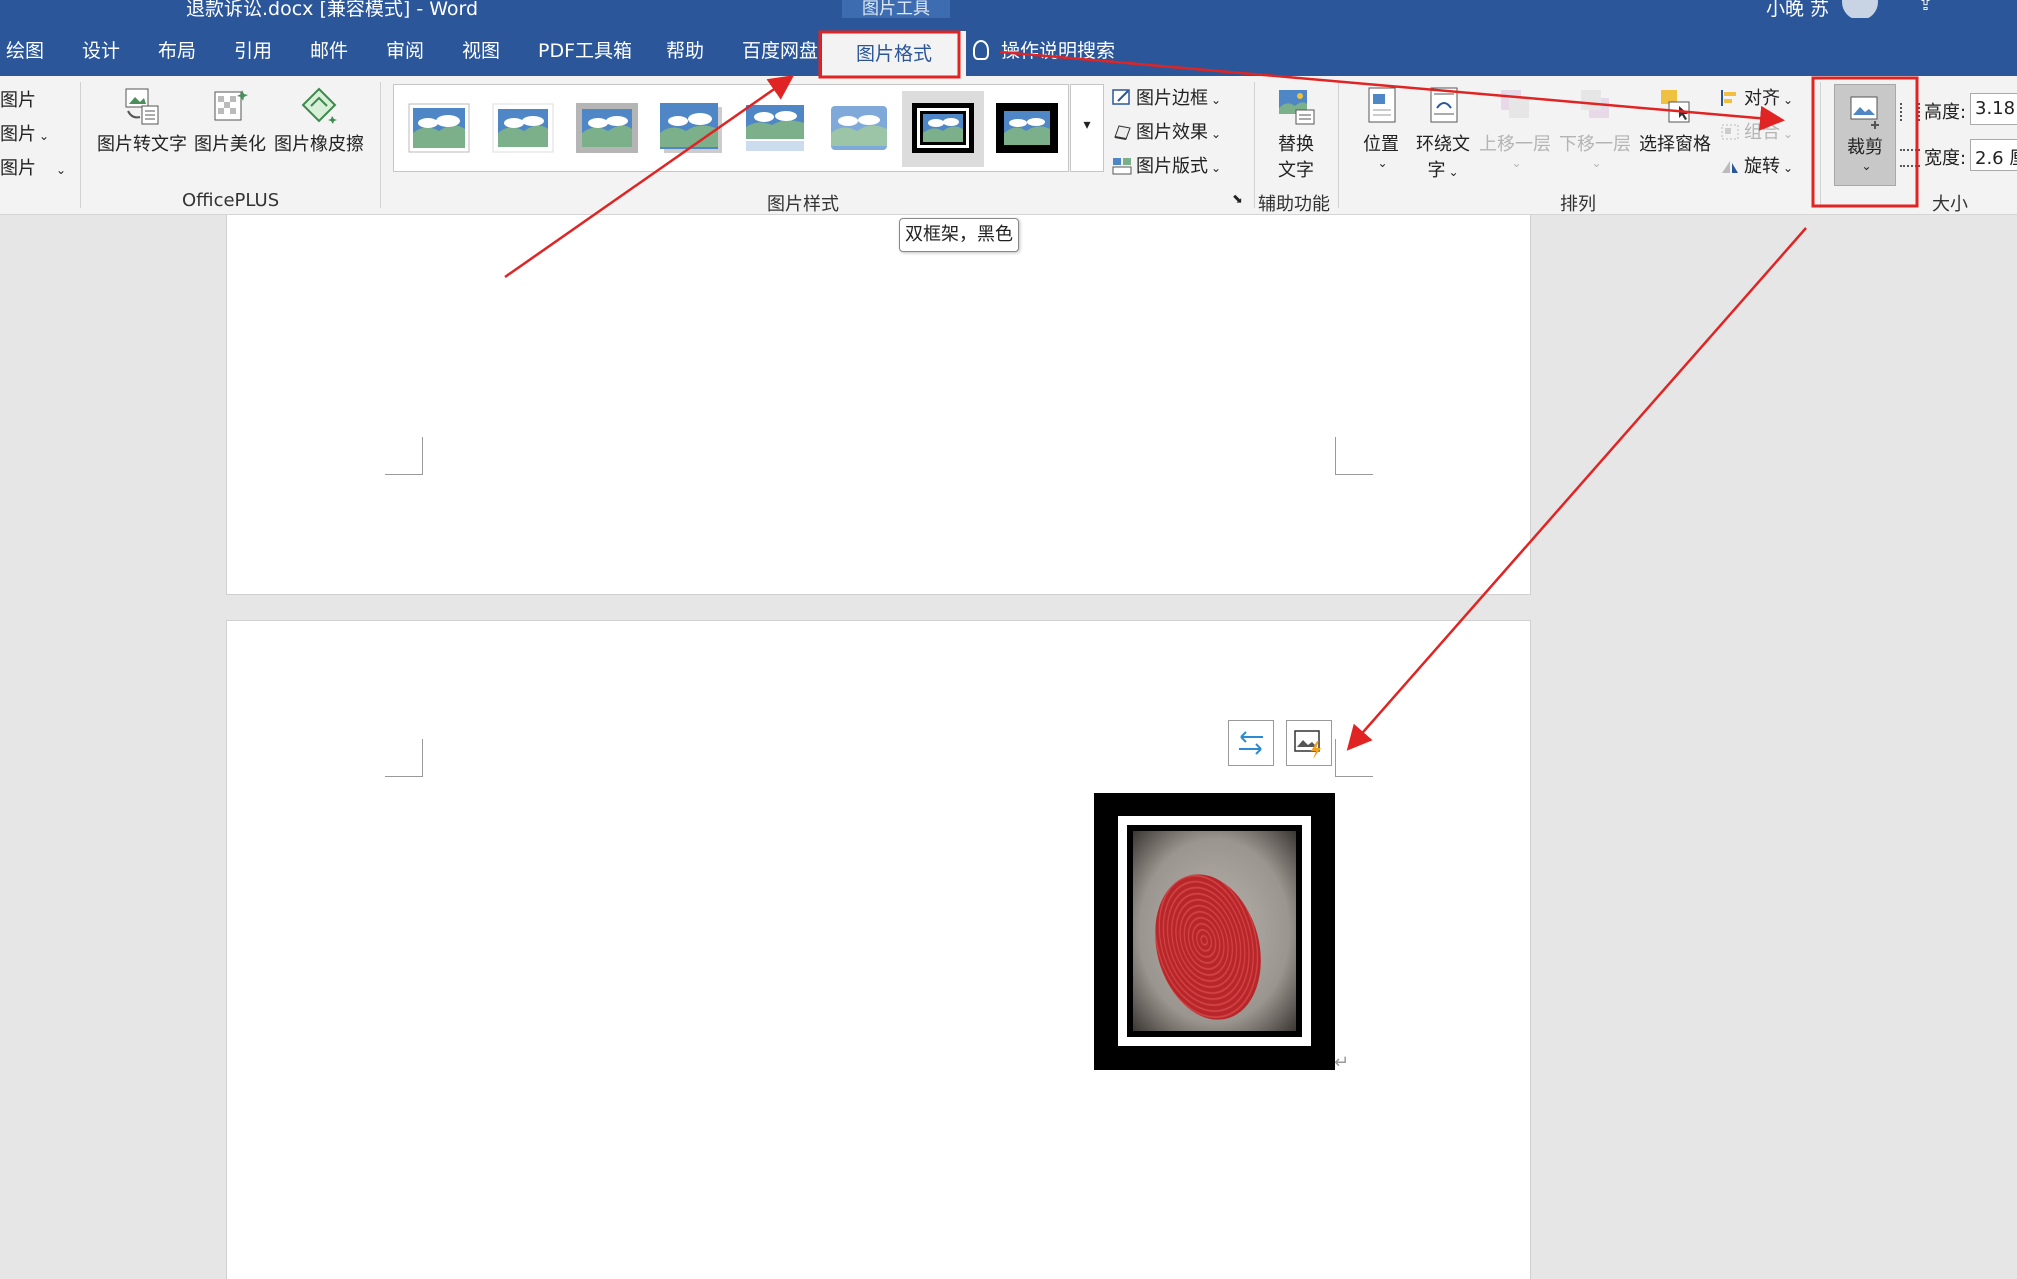  Describe the element at coordinates (859, 129) in the screenshot. I see `picture-style-soft-edge` at that location.